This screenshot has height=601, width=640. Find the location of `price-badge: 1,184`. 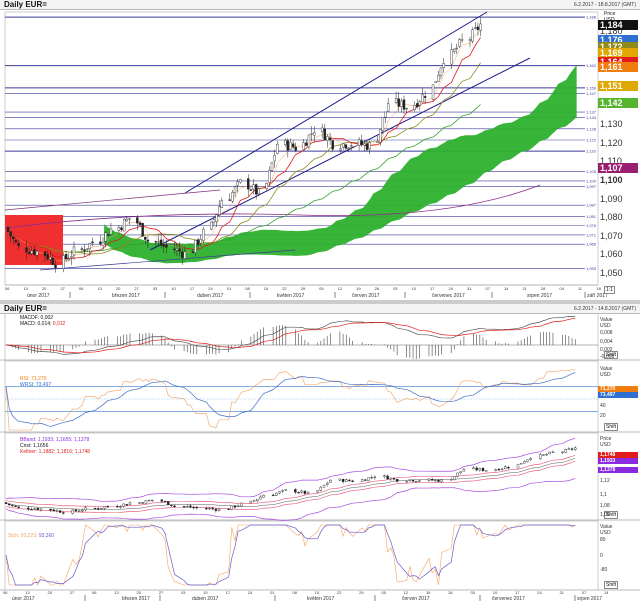

price-badge: 1,184 is located at coordinates (618, 24).